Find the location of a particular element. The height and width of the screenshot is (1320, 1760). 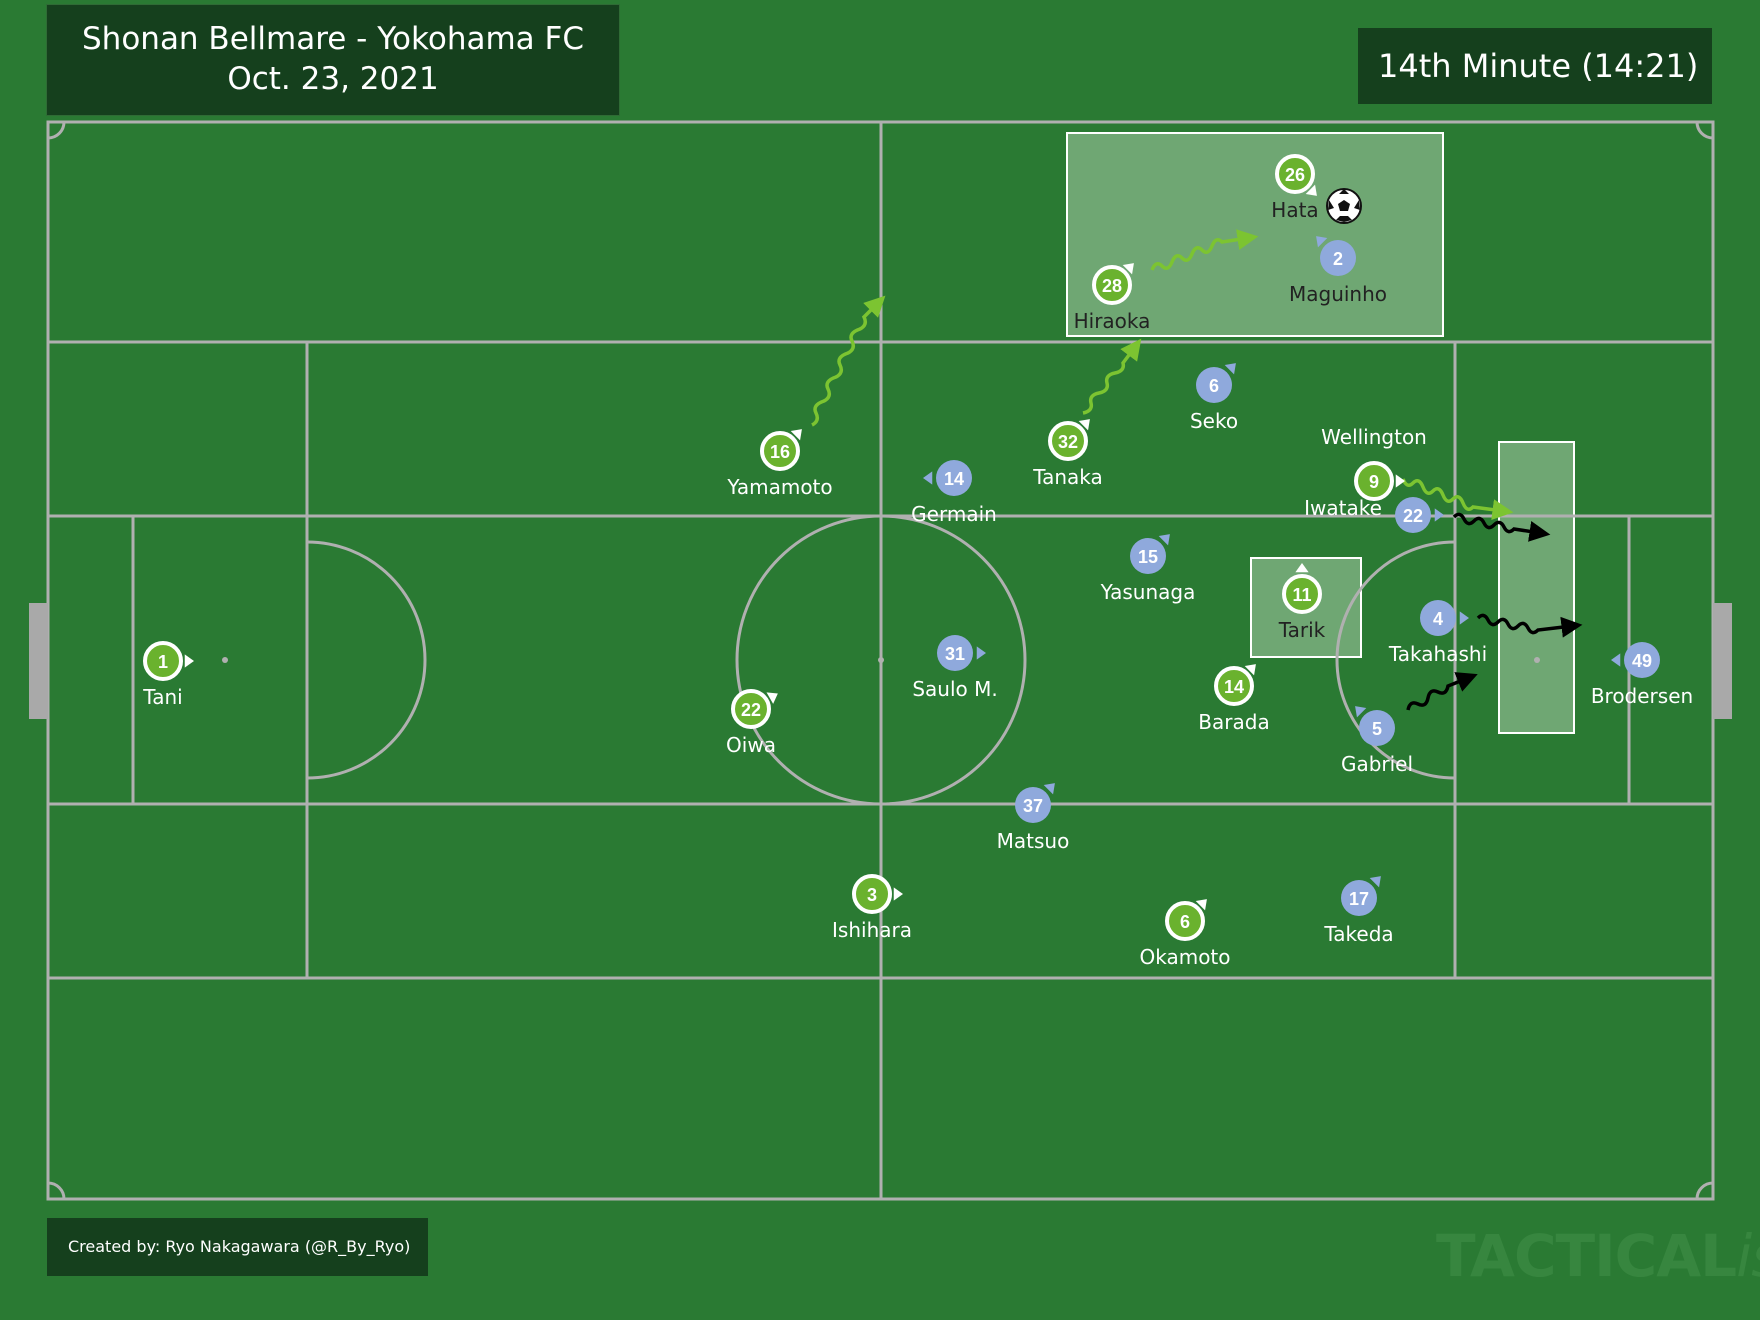

player-name: Yasunaga is located at coordinates (1148, 592).